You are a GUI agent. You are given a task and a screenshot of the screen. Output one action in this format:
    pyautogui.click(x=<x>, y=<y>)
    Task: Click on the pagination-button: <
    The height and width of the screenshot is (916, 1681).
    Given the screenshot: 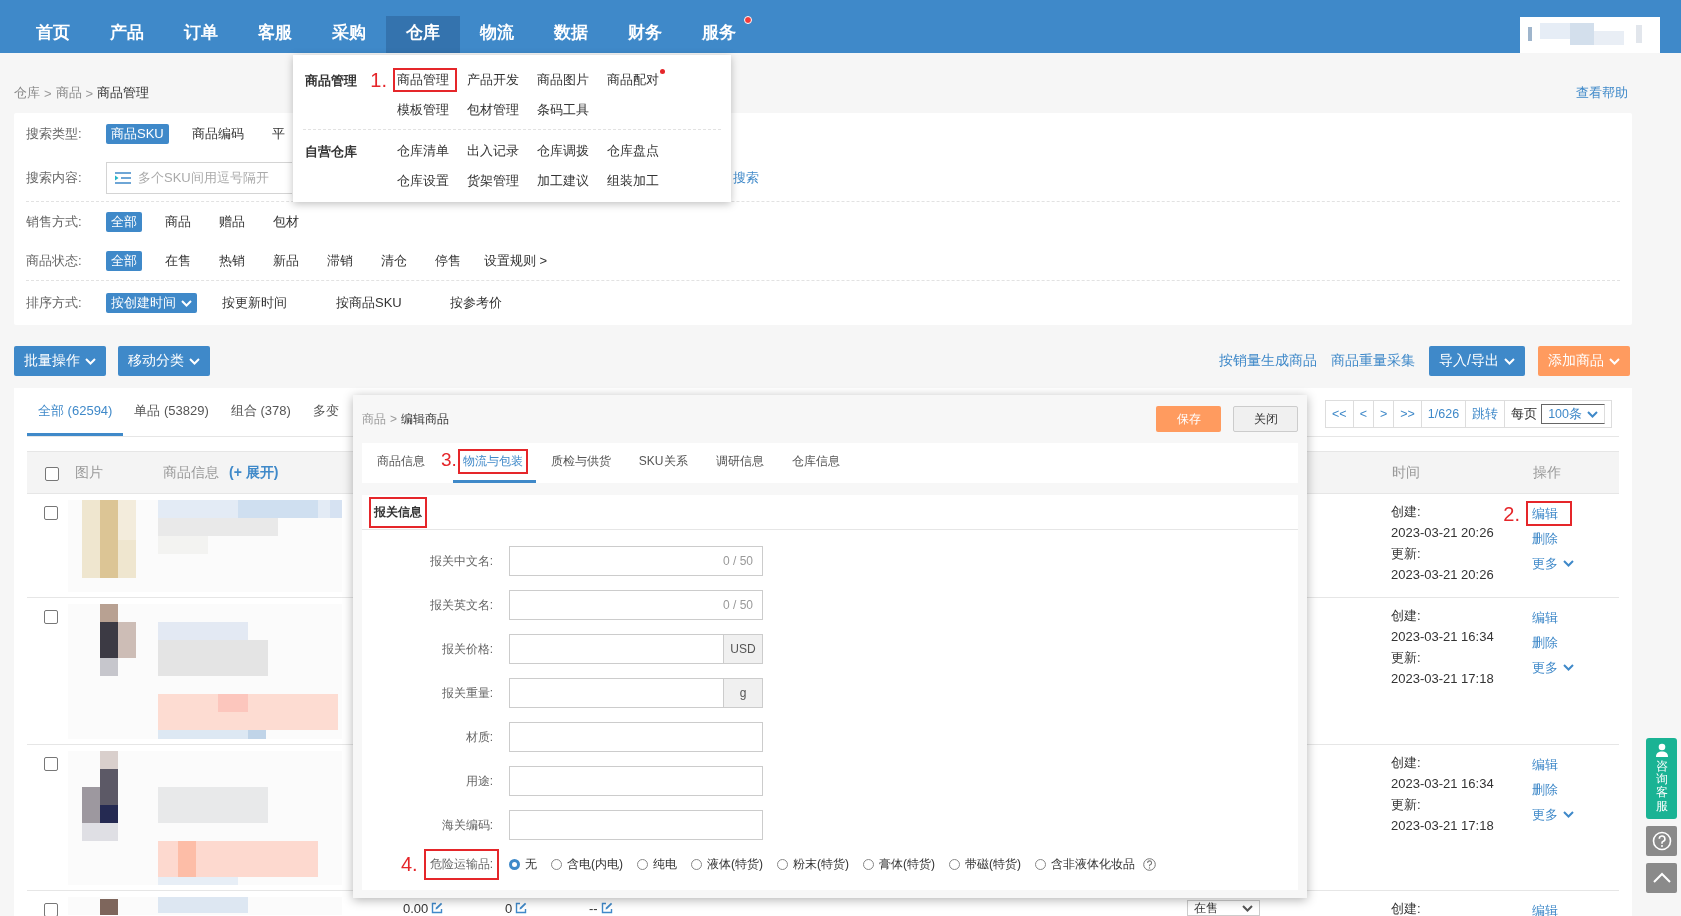 What is the action you would take?
    pyautogui.click(x=1363, y=414)
    